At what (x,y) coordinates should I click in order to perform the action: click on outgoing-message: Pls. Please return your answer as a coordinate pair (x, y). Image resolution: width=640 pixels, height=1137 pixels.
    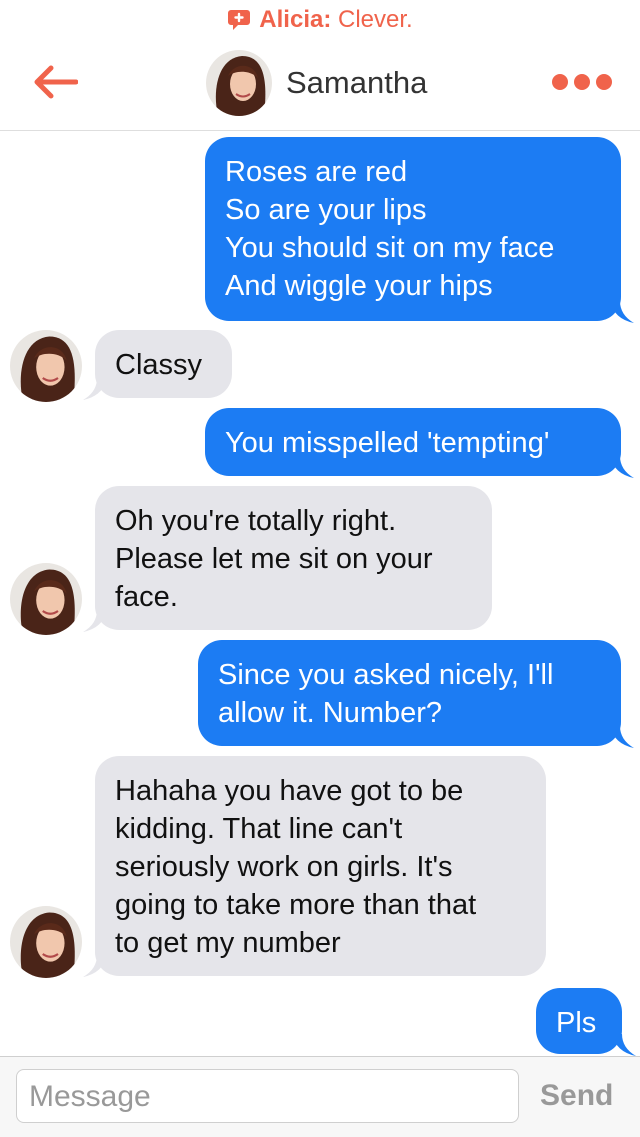
    Looking at the image, I should click on (579, 1021).